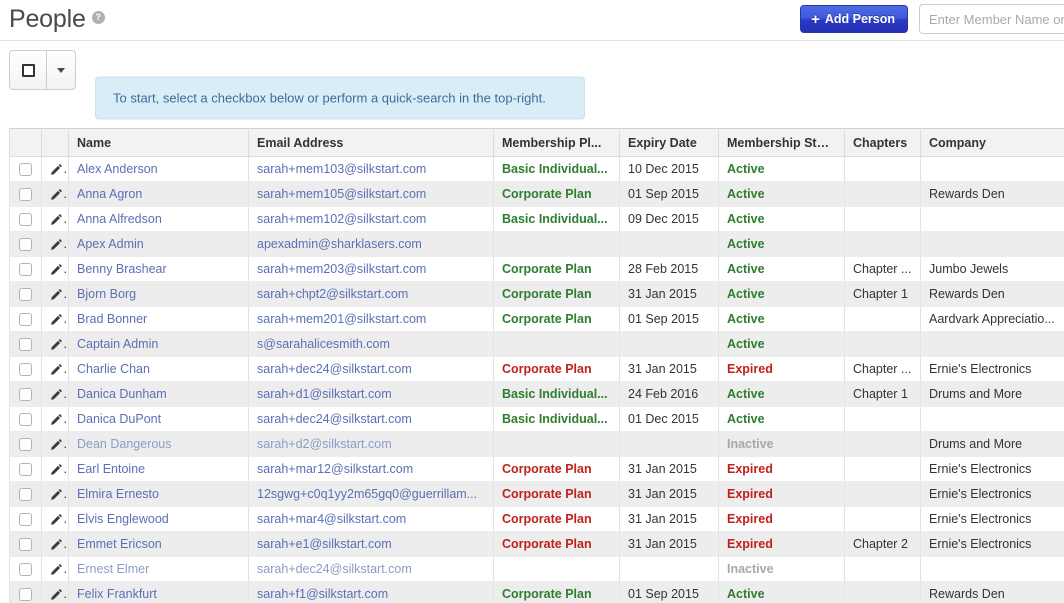 The width and height of the screenshot is (1064, 603). I want to click on column-header-company: Company, so click(992, 142).